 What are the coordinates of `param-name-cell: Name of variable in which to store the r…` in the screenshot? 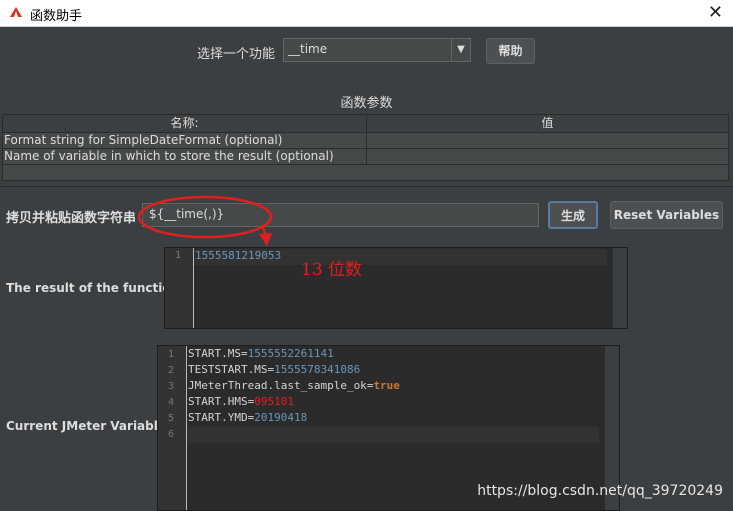 It's located at (169, 156).